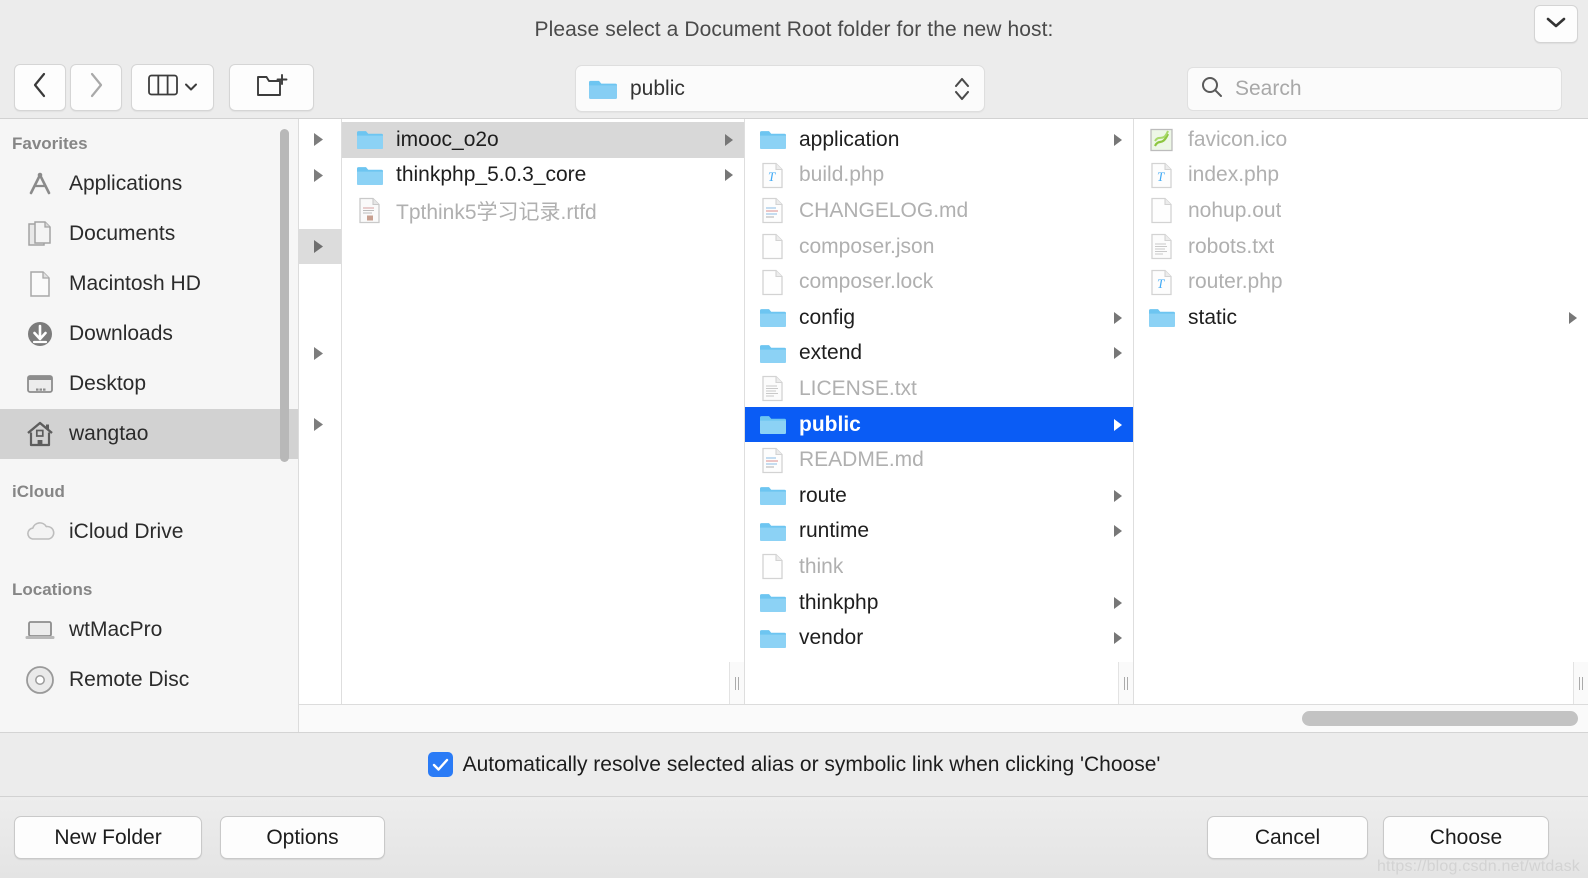  What do you see at coordinates (1162, 140) in the screenshot?
I see `image-file-icon` at bounding box center [1162, 140].